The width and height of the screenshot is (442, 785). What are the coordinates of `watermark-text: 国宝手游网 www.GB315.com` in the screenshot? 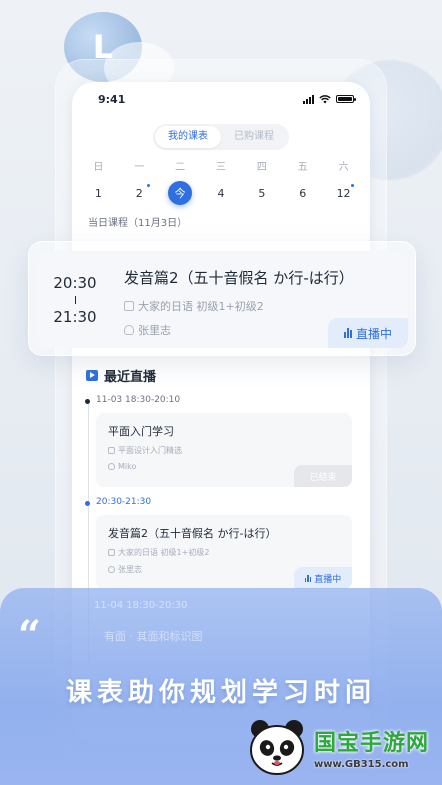 It's located at (371, 747).